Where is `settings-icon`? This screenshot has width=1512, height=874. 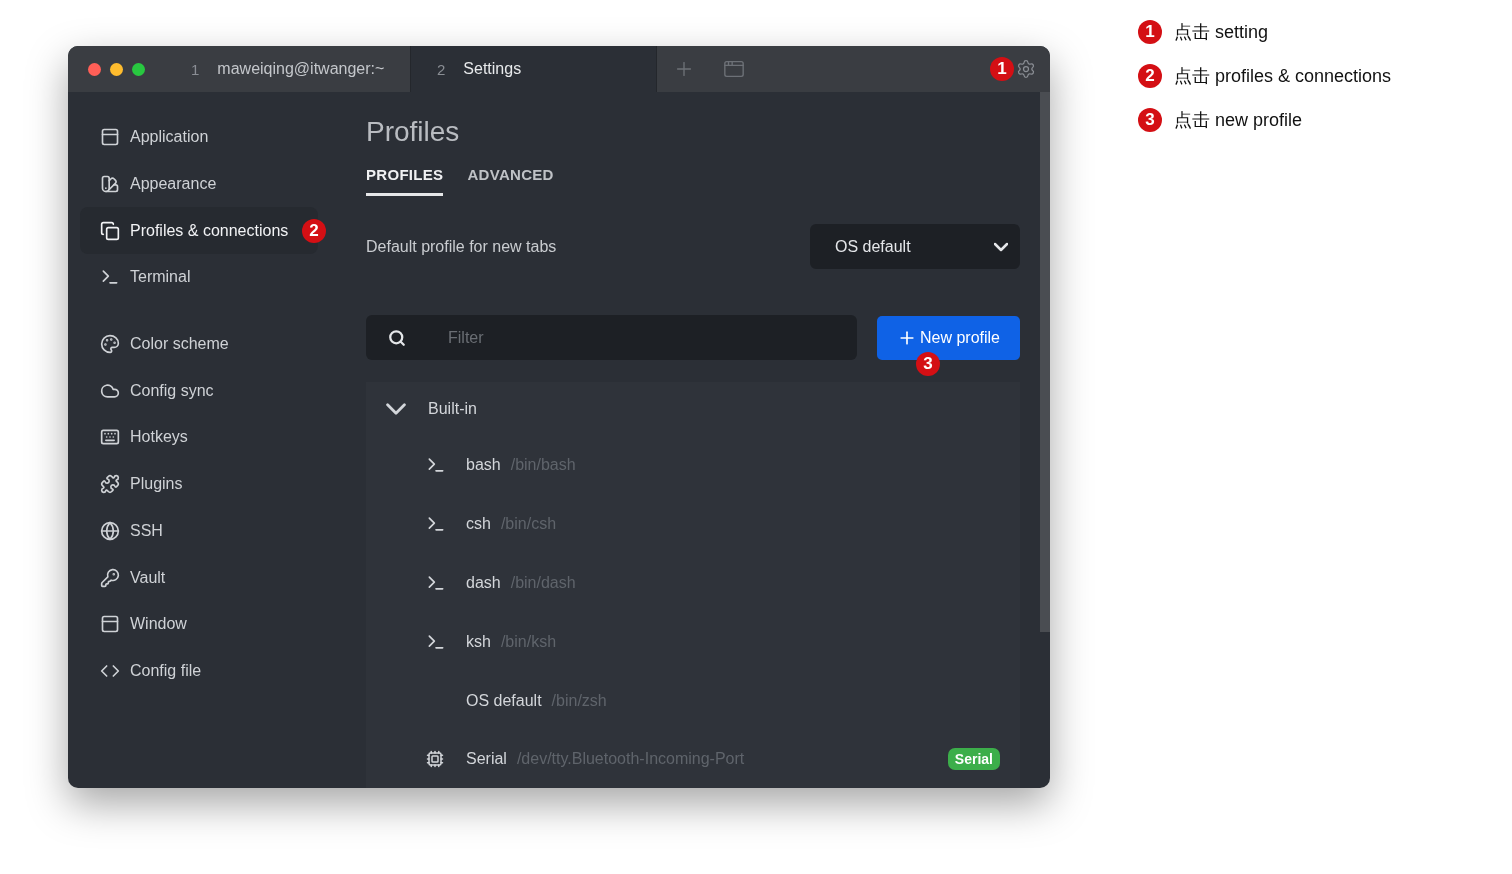
settings-icon is located at coordinates (1026, 69).